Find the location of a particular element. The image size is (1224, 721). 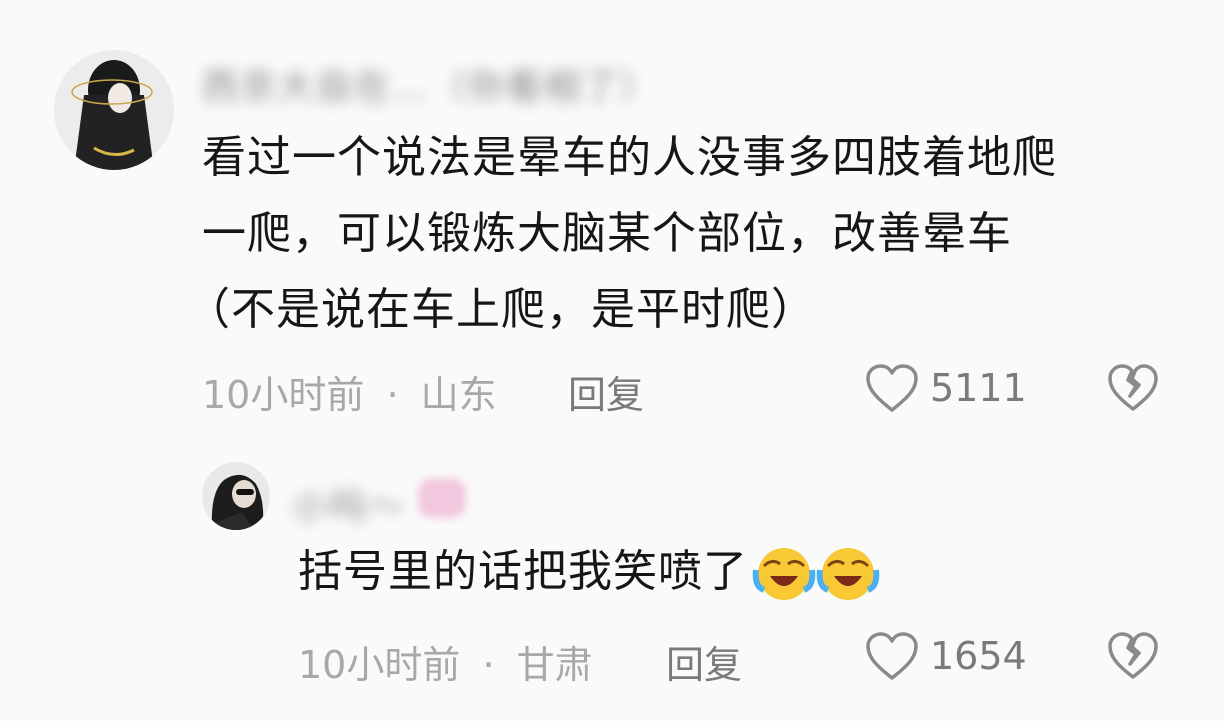

comment-line: 看过一个说法是晕车的人没事多四肢着地爬 is located at coordinates (629, 157).